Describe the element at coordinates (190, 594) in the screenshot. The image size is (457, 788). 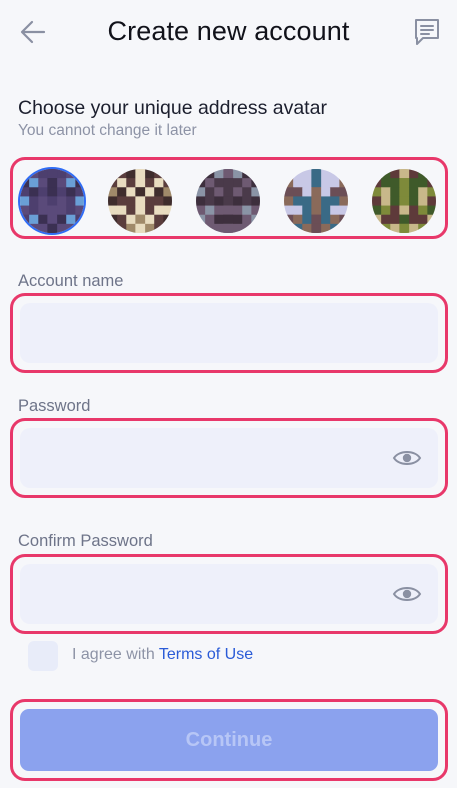
I see `confirm-password-input` at that location.